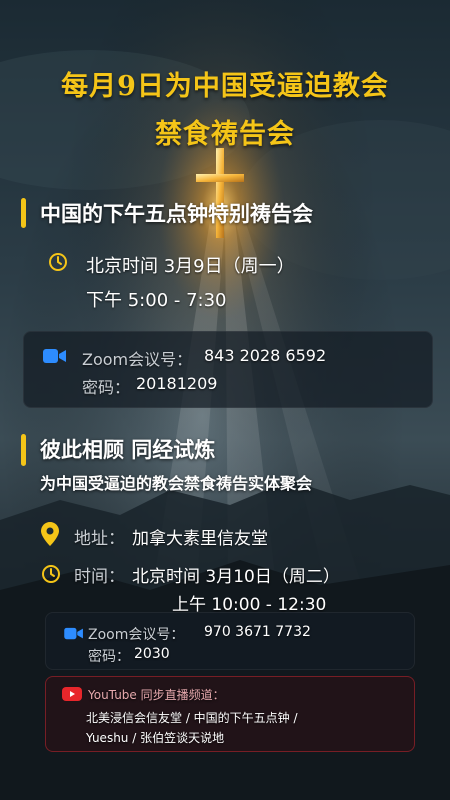 Image resolution: width=450 pixels, height=800 pixels. What do you see at coordinates (230, 641) in the screenshot?
I see `section2-zoom-card: Zoom会议号： 970 3671 7732 密码： 2030` at bounding box center [230, 641].